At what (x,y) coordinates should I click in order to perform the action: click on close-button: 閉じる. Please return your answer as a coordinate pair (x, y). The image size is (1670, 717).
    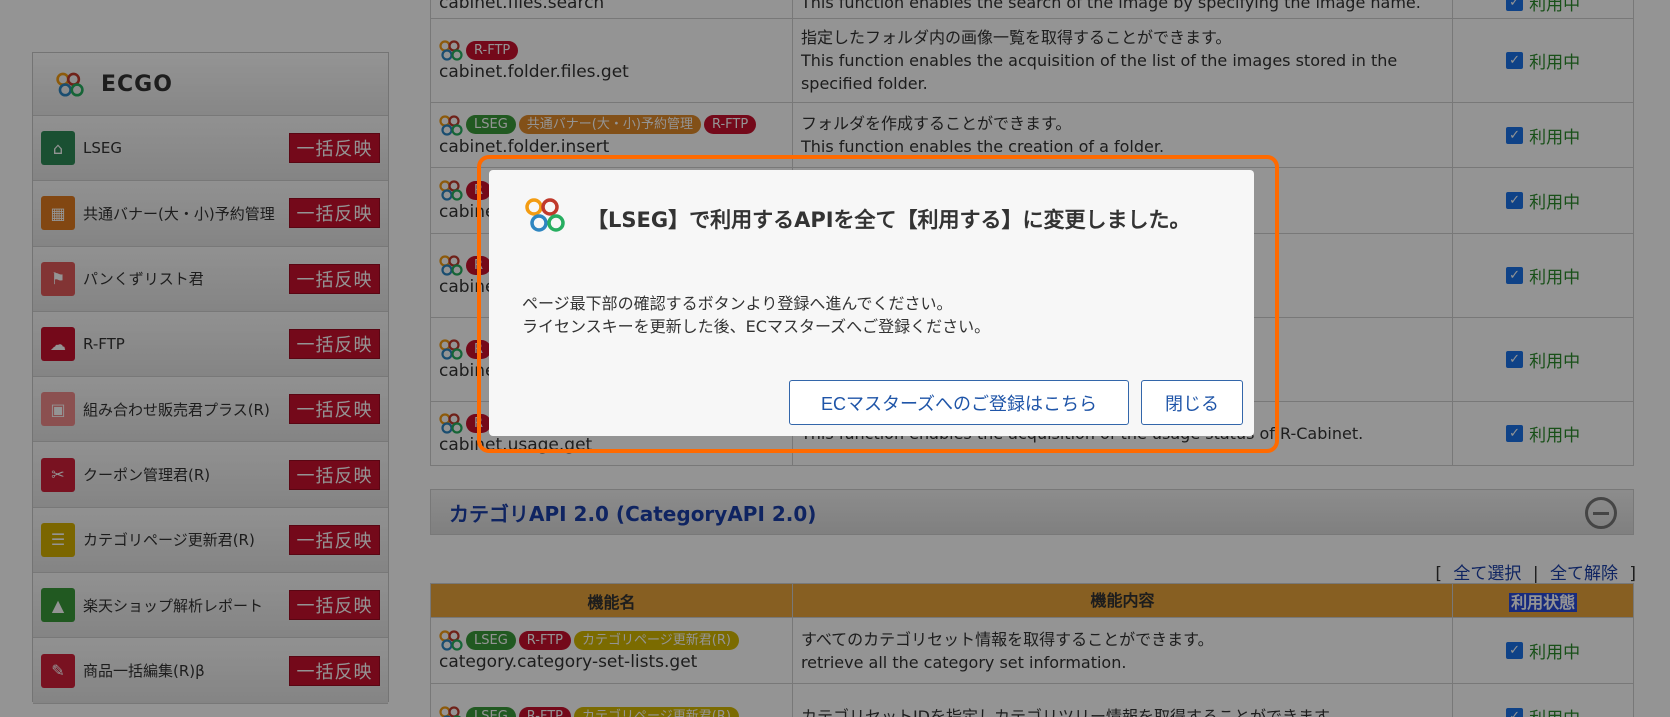
    Looking at the image, I should click on (1192, 402).